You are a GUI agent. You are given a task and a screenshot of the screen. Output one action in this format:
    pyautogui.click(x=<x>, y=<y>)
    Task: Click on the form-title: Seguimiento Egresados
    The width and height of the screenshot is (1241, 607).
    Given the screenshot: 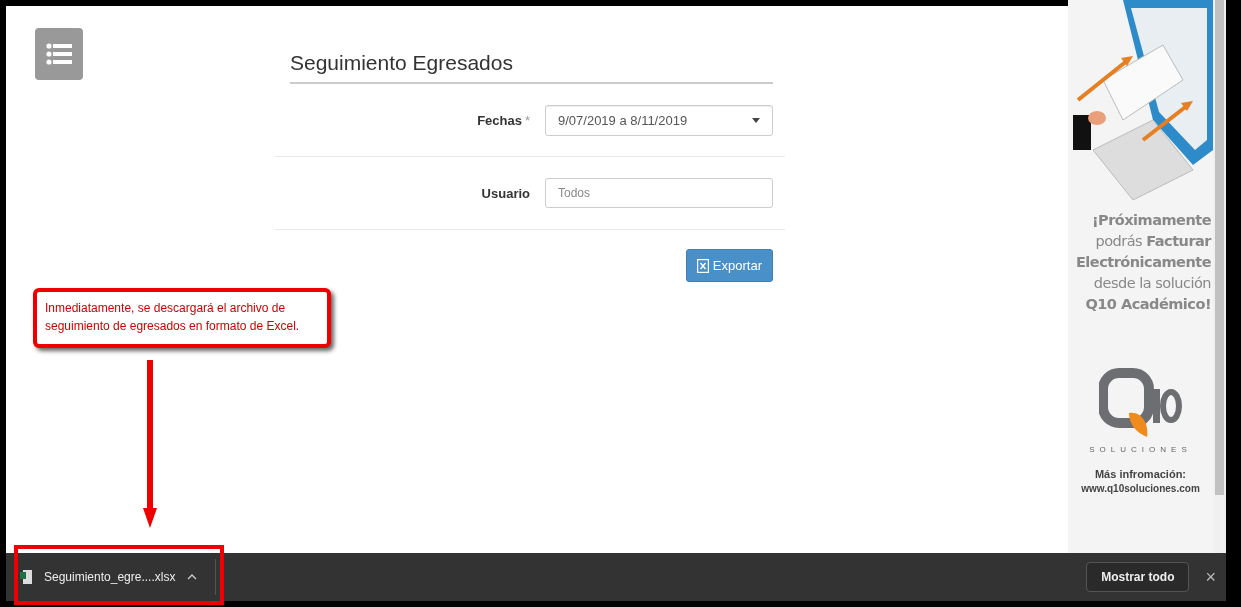 What is the action you would take?
    pyautogui.click(x=402, y=63)
    